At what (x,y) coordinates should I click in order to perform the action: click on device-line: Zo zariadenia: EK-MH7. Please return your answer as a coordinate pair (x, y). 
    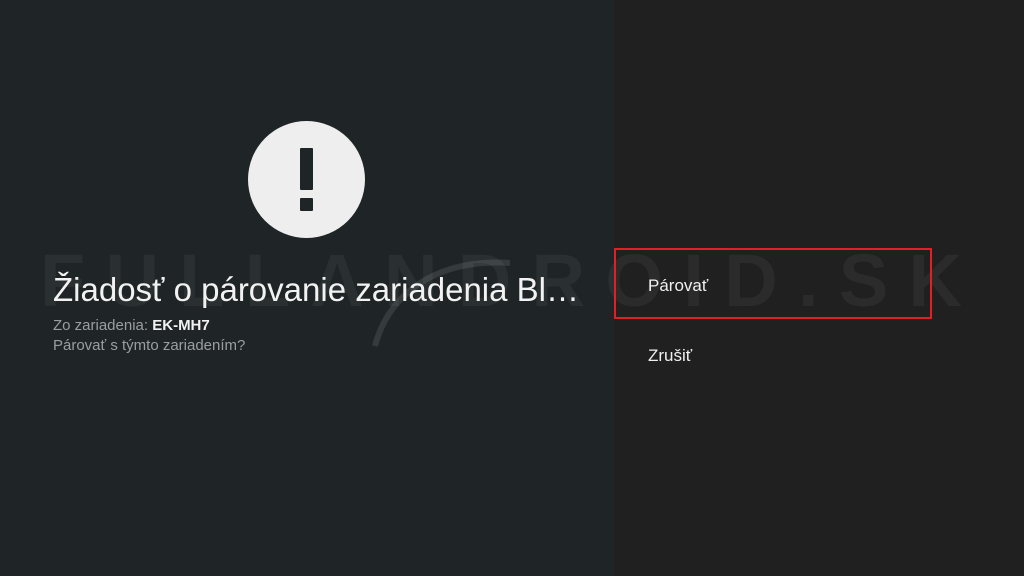
    Looking at the image, I should click on (131, 326).